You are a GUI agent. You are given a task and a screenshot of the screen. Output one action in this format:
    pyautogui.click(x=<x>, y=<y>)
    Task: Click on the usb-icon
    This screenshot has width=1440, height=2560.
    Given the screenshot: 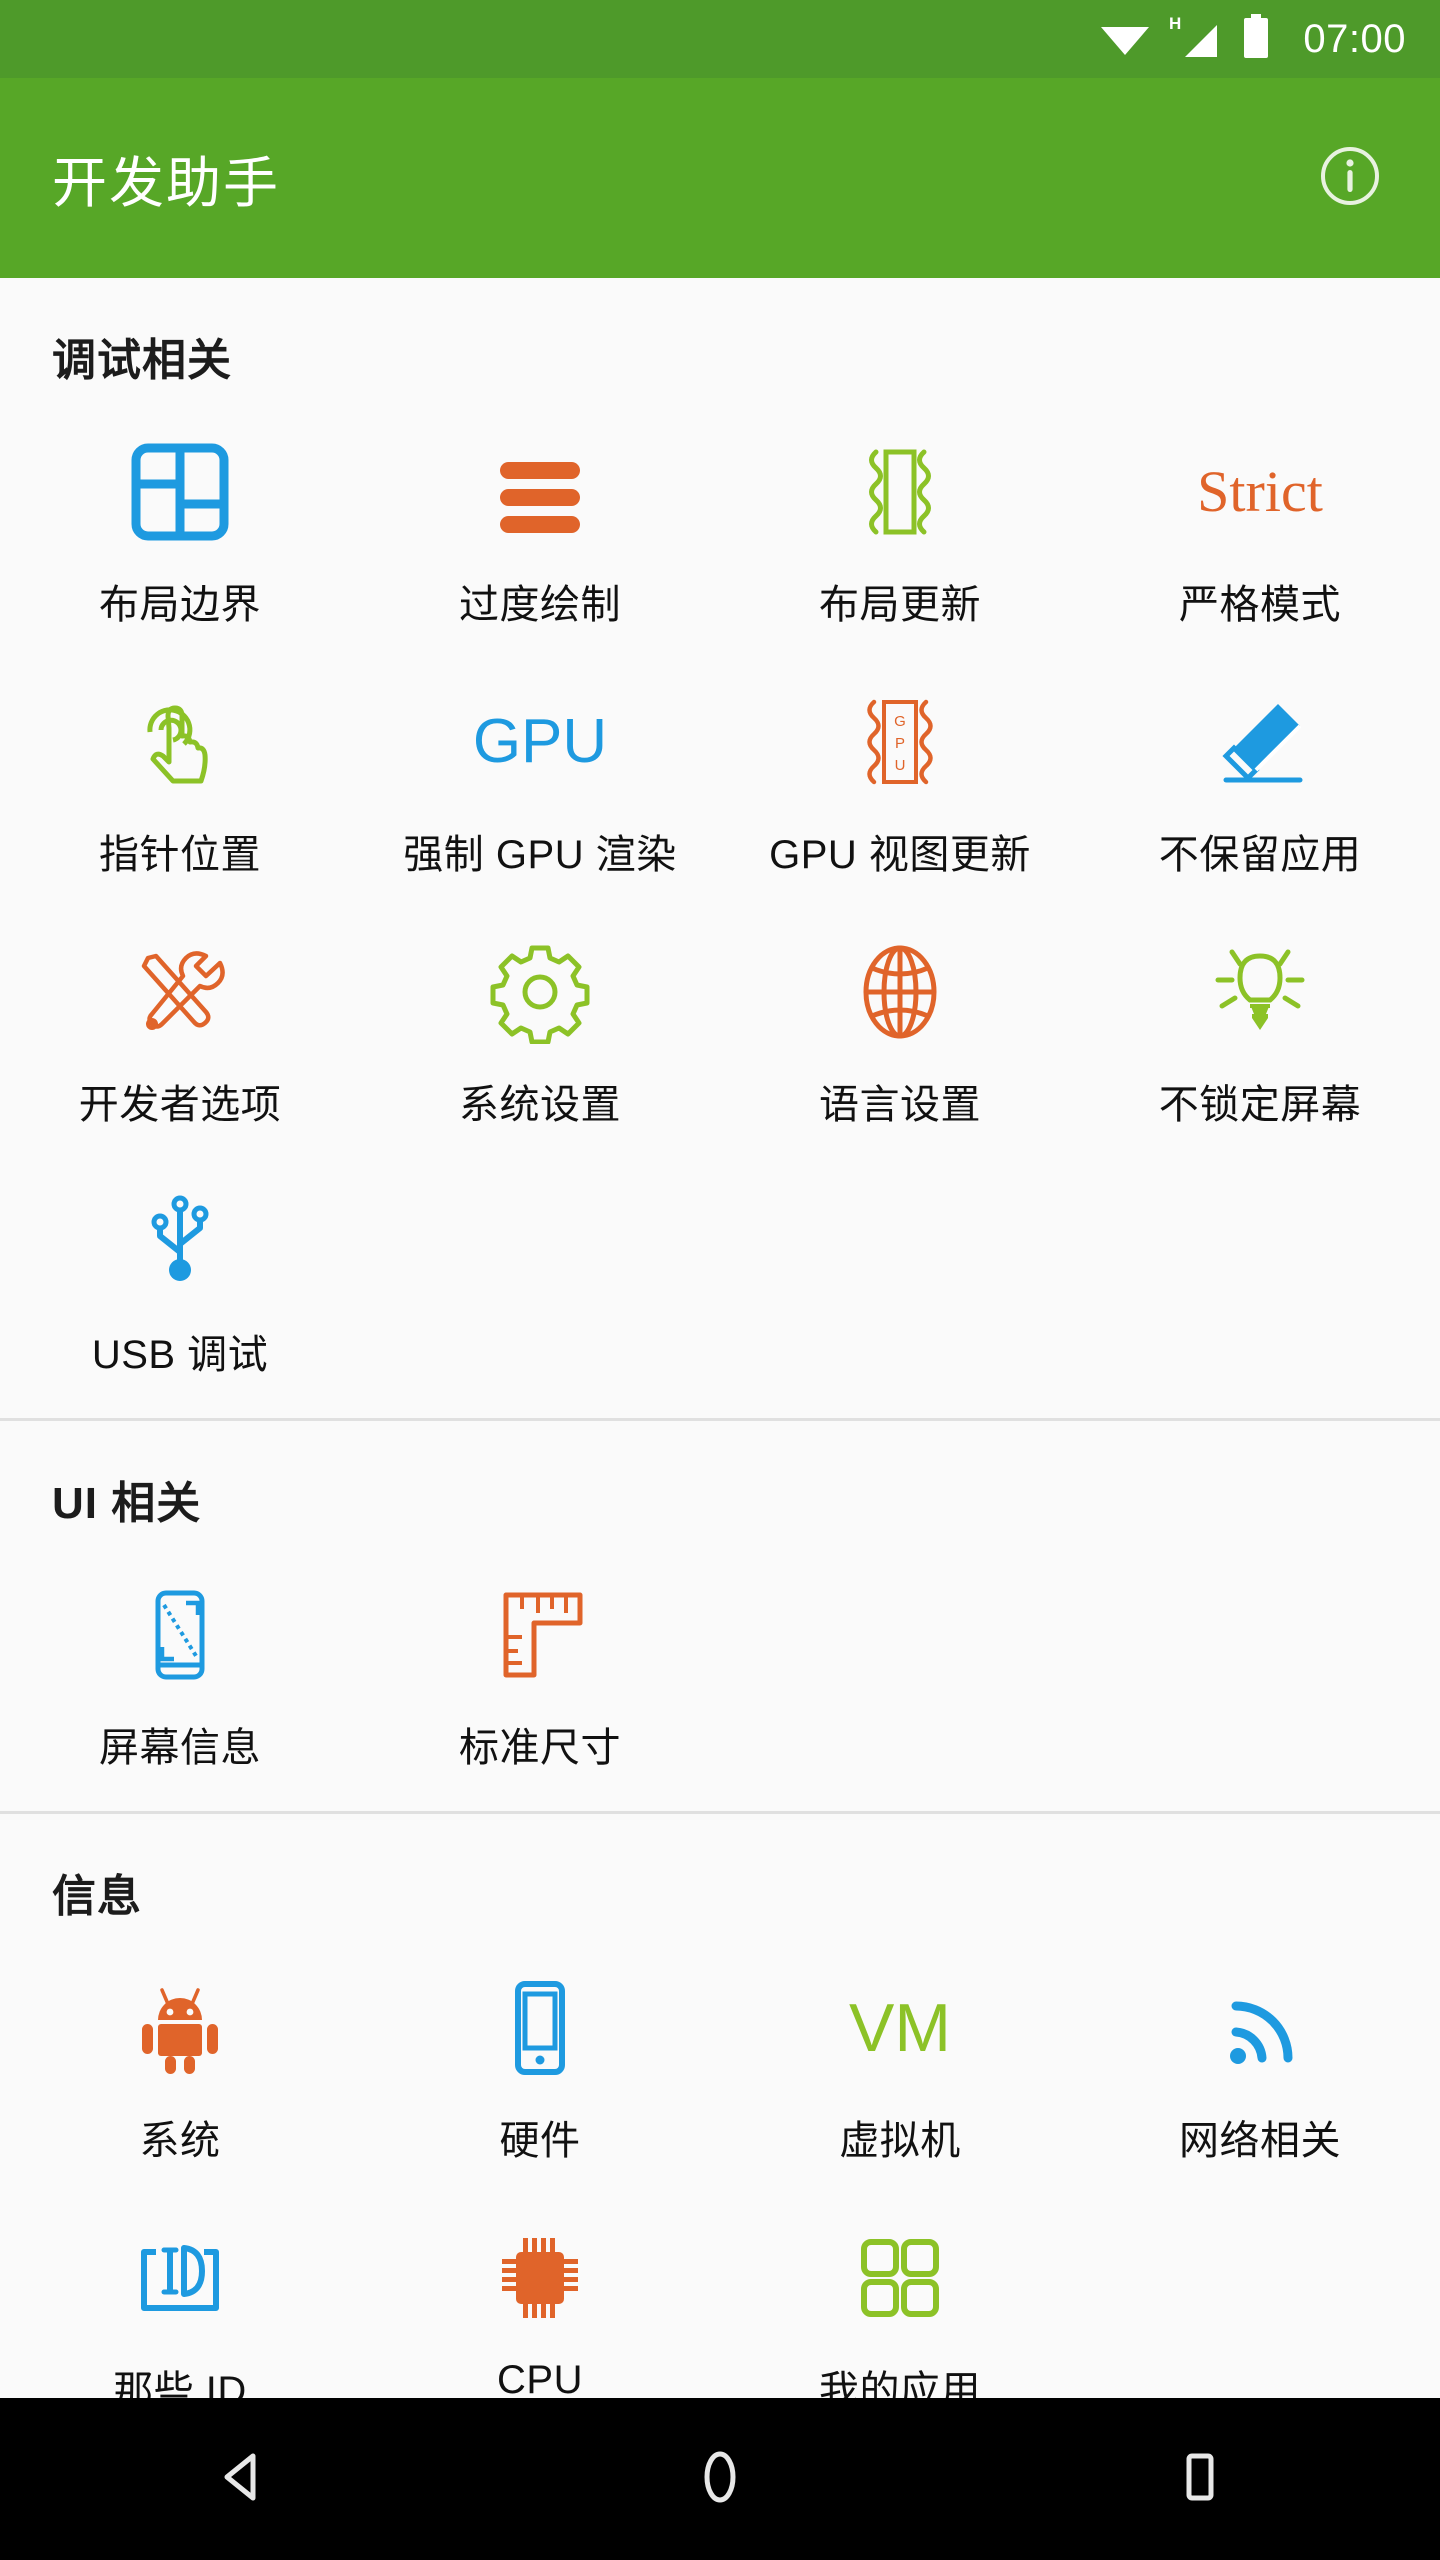 What is the action you would take?
    pyautogui.click(x=180, y=1242)
    